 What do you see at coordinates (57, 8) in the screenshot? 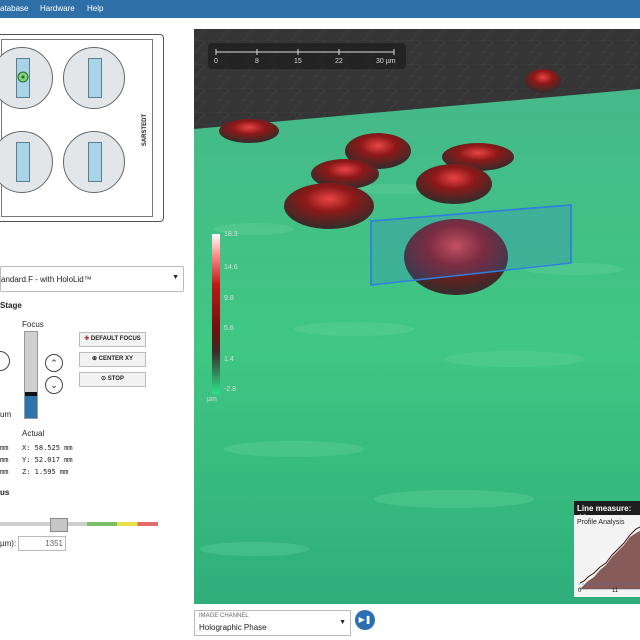
I see `menu-hardware: Hardware` at bounding box center [57, 8].